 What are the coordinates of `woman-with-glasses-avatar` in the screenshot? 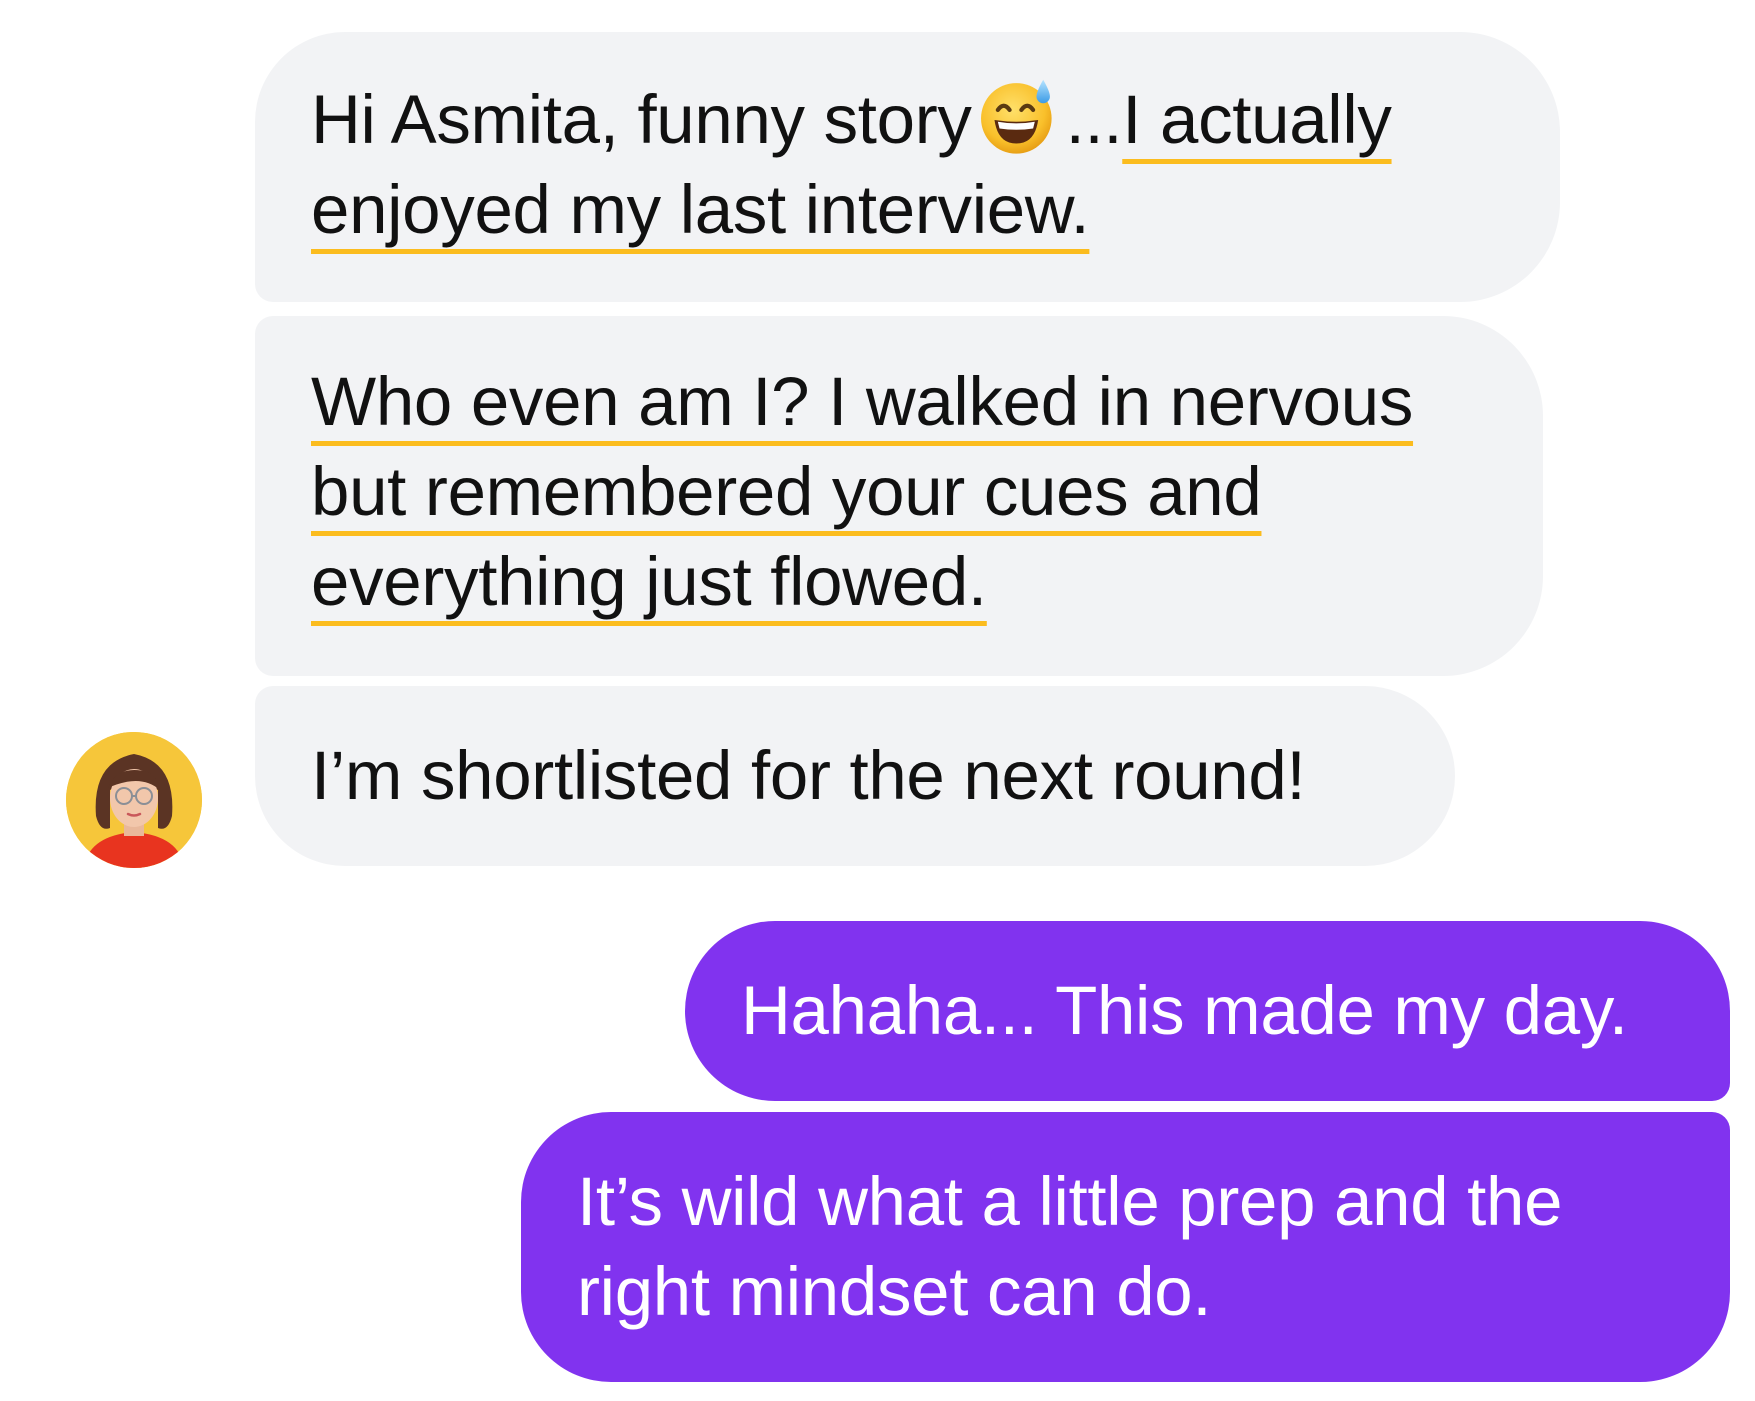 It's located at (134, 800).